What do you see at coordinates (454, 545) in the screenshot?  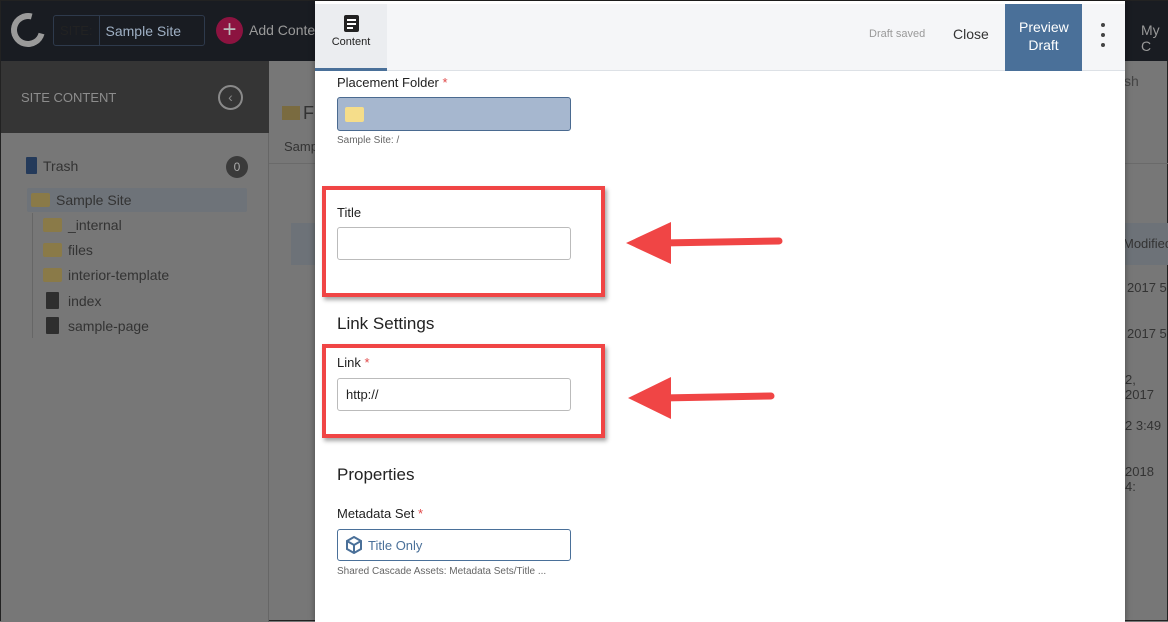 I see `metadata-set-chooser: Title Only` at bounding box center [454, 545].